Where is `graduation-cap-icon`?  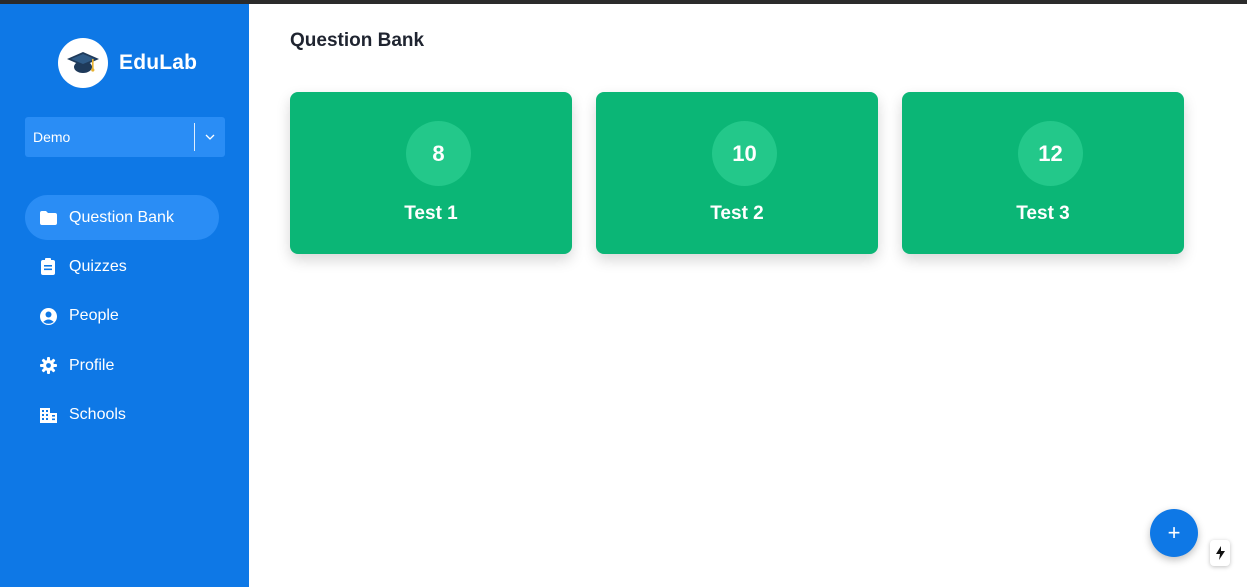 graduation-cap-icon is located at coordinates (83, 63).